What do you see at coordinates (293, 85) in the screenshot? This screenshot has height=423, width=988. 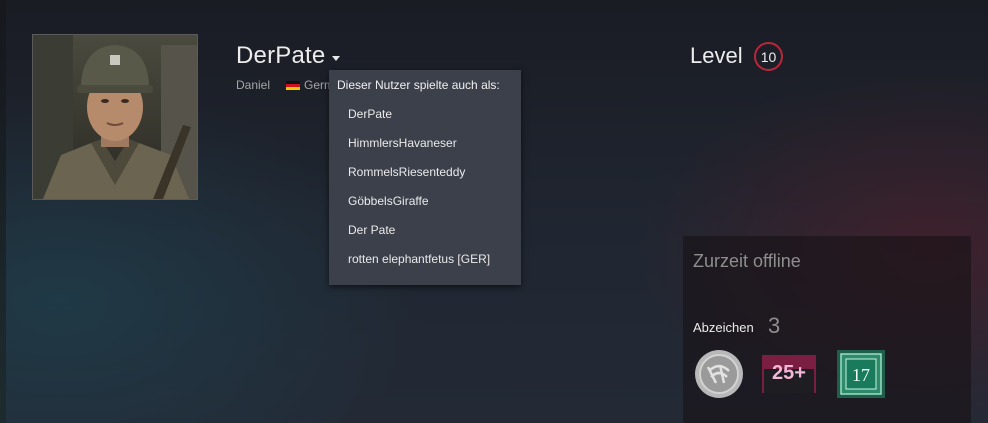 I see `germany-flag-icon` at bounding box center [293, 85].